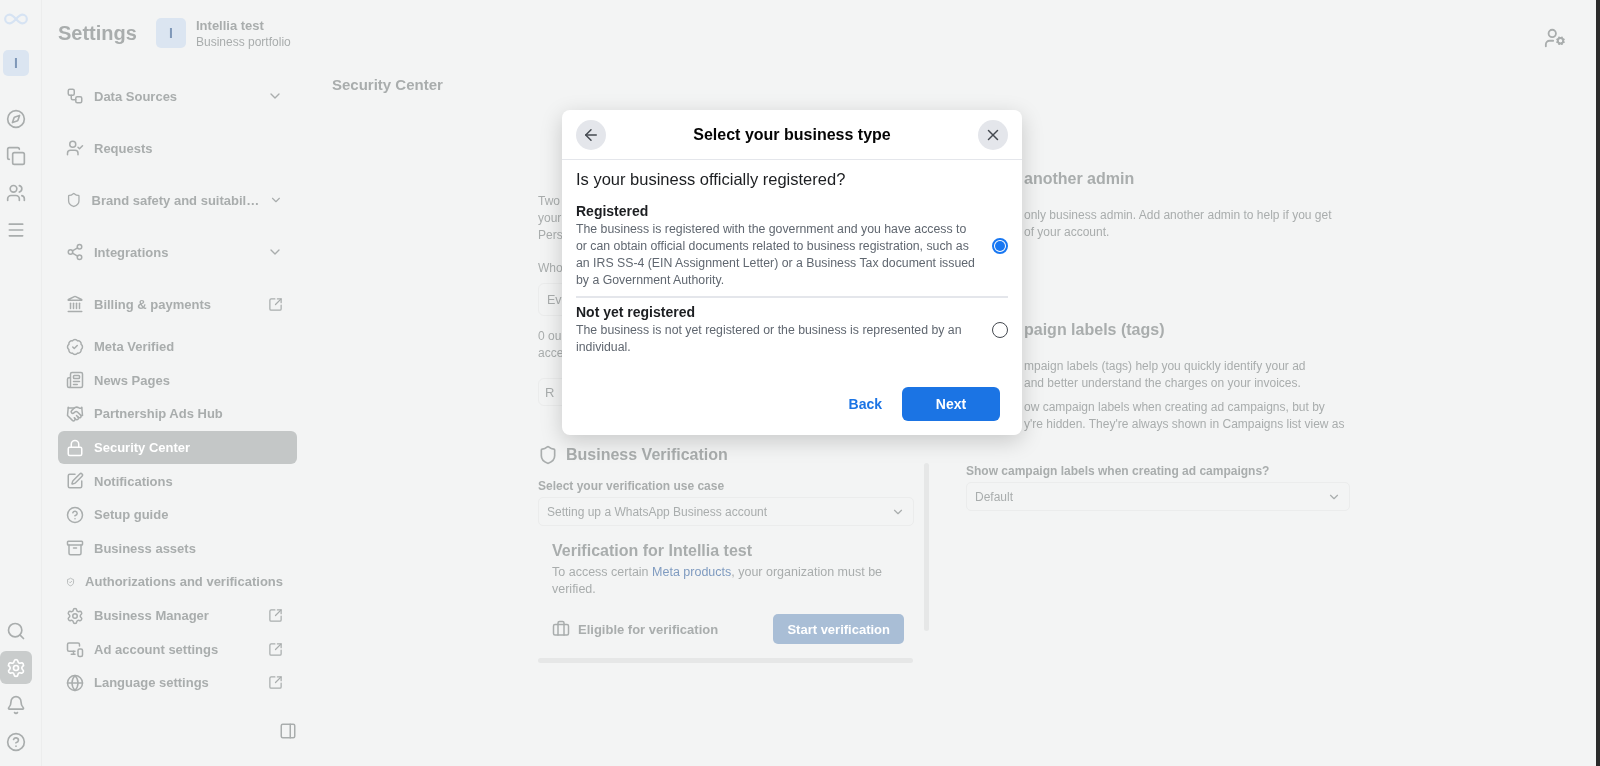 The image size is (1600, 766). Describe the element at coordinates (177, 582) in the screenshot. I see `sidebar-item: Authorizations and verifications` at that location.